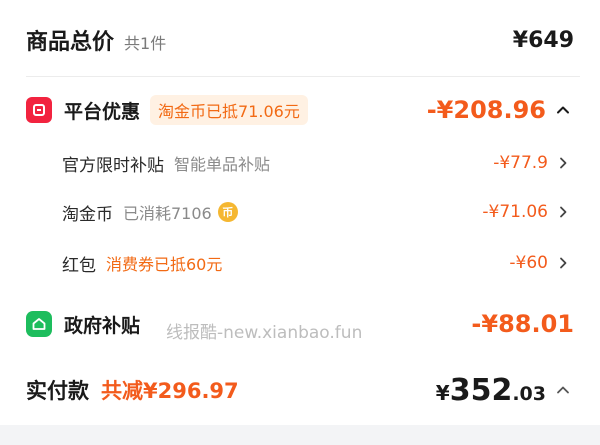 The height and width of the screenshot is (445, 600). Describe the element at coordinates (303, 76) in the screenshot. I see `divider` at that location.